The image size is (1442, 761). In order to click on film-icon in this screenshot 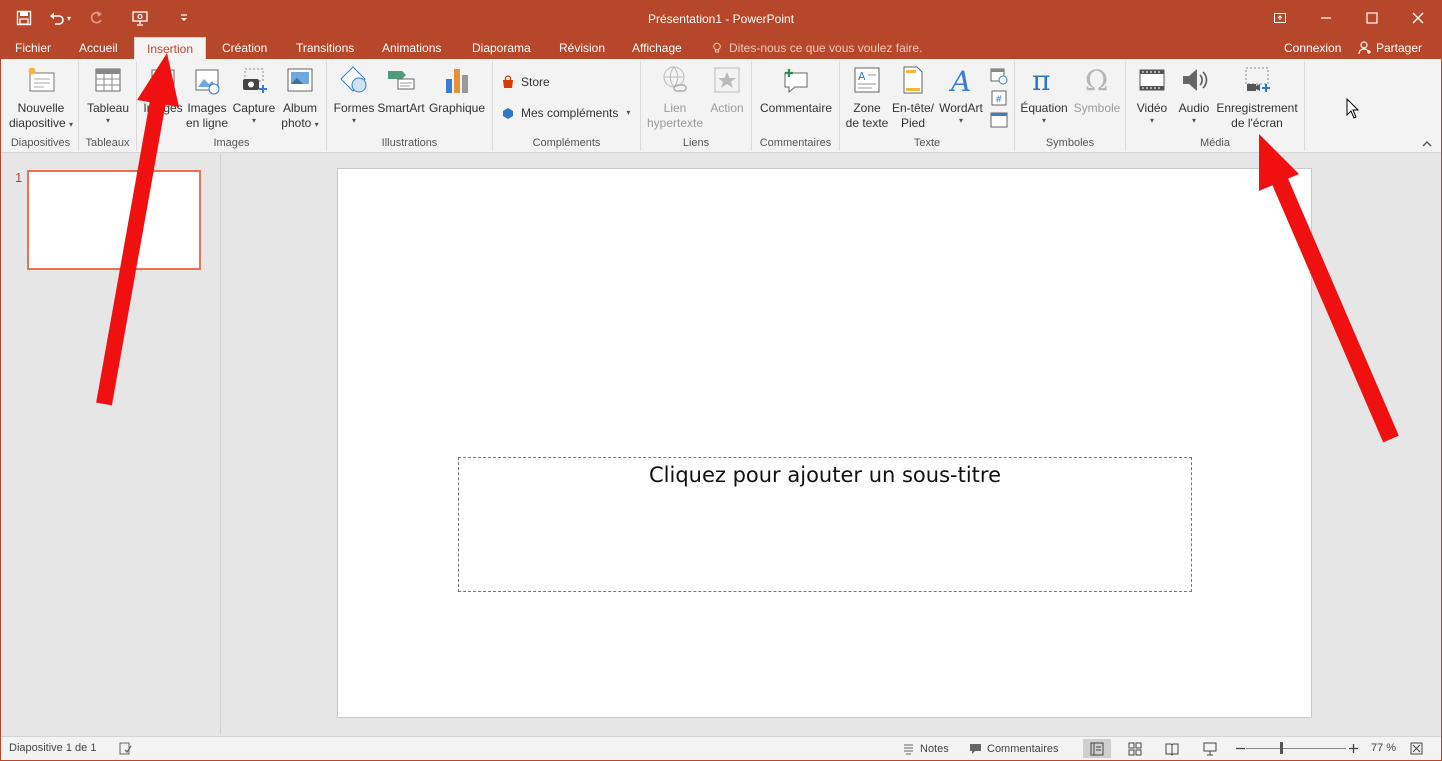, I will do `click(1152, 80)`.